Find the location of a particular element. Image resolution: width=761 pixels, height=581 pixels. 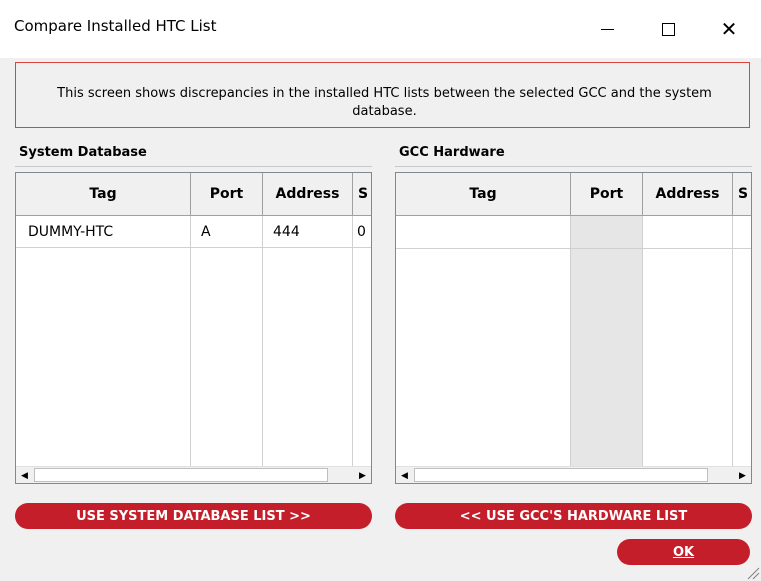

minimize-button is located at coordinates (607, 29).